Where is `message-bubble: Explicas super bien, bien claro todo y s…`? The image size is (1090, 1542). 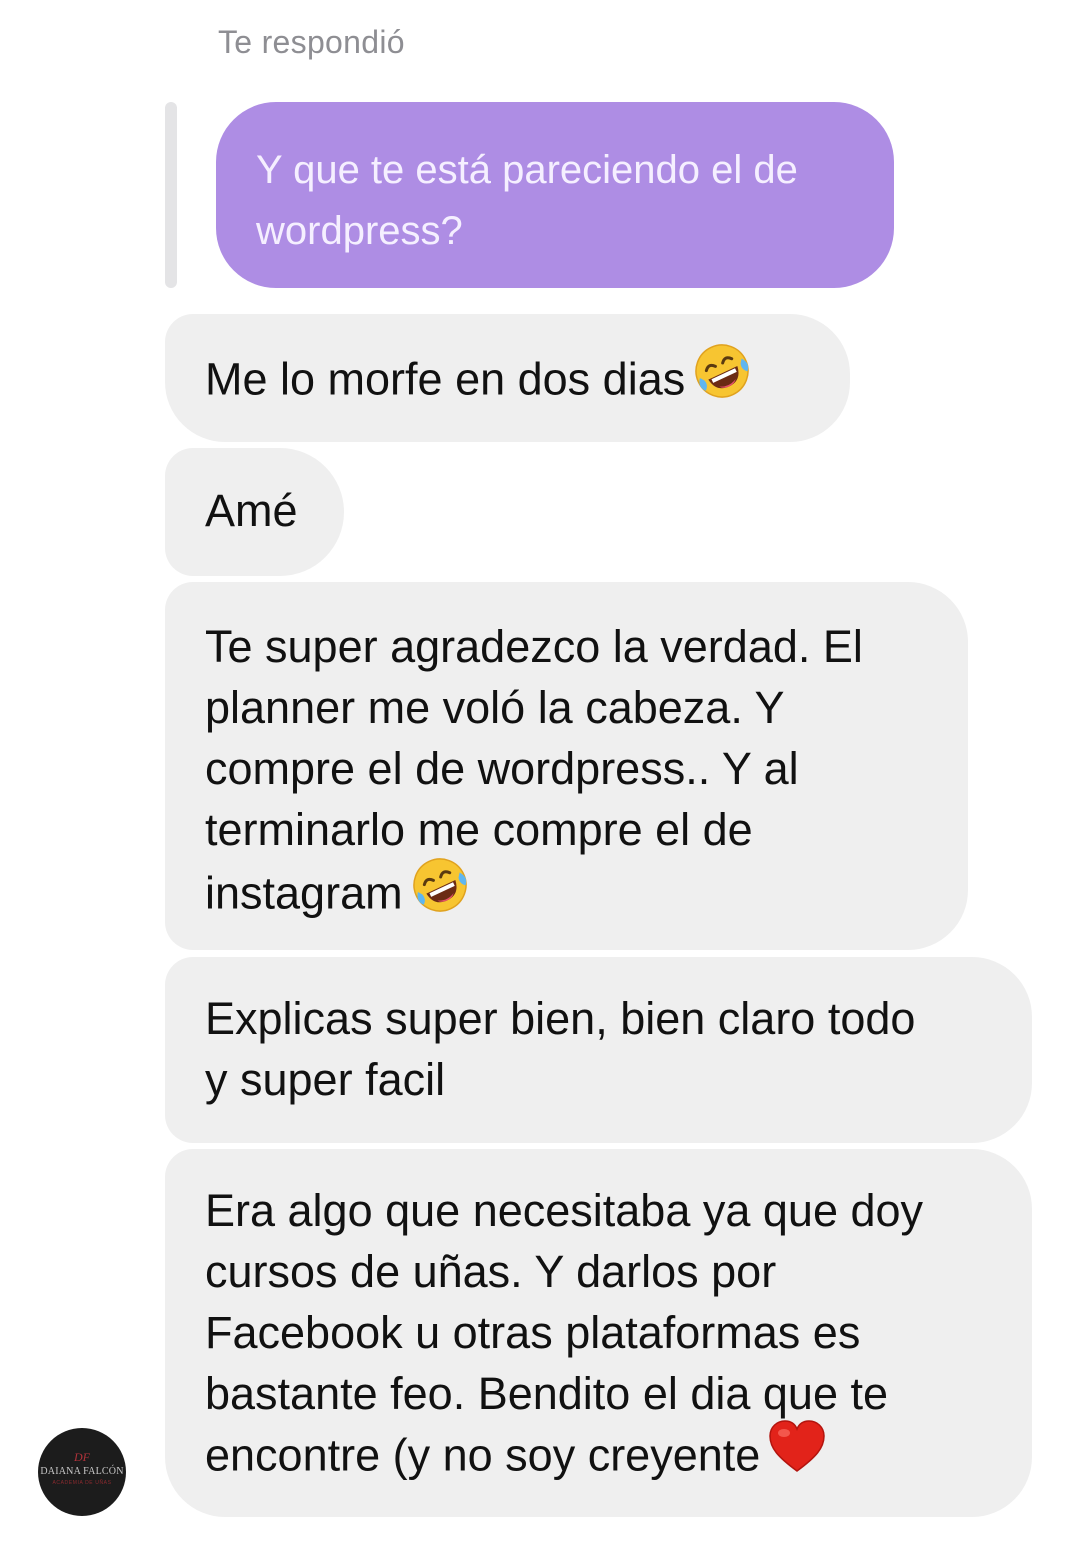
message-bubble: Explicas super bien, bien claro todo y s… is located at coordinates (598, 1050).